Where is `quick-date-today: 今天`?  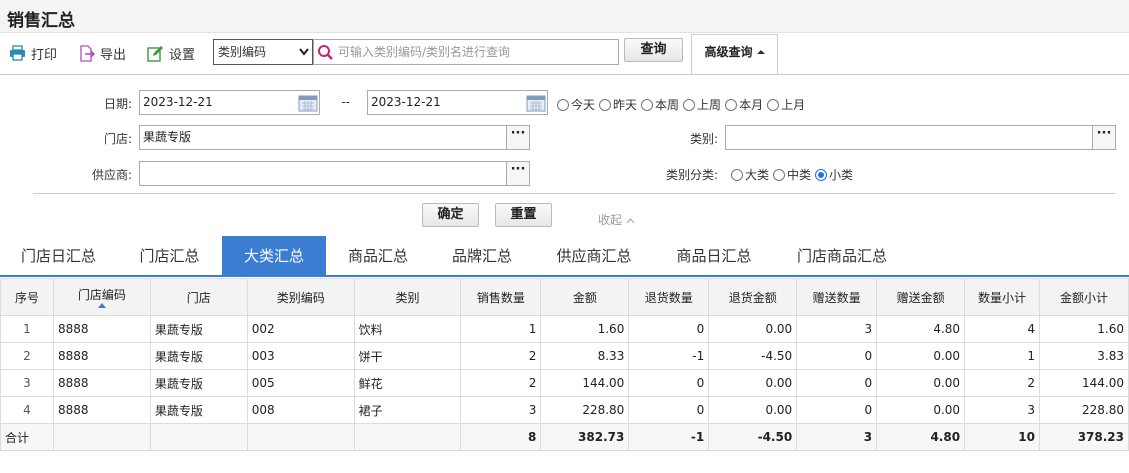
quick-date-today: 今天 is located at coordinates (576, 104).